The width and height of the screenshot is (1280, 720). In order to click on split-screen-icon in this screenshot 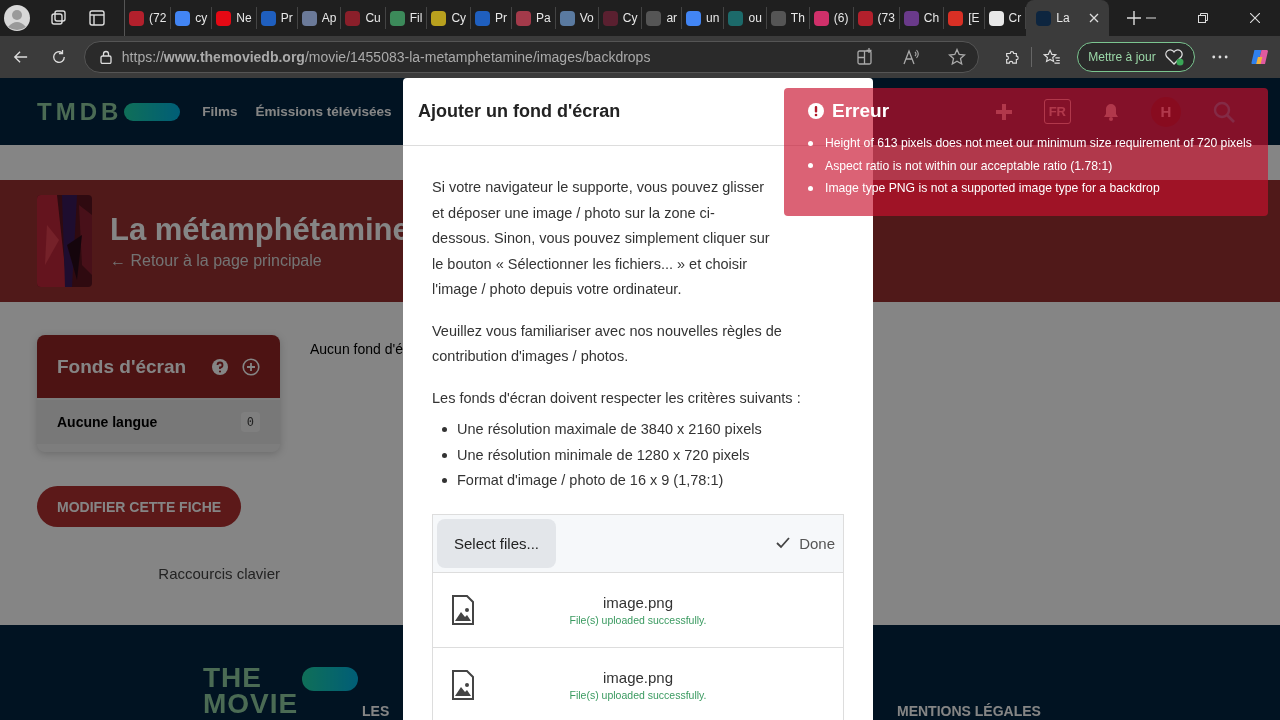, I will do `click(864, 57)`.